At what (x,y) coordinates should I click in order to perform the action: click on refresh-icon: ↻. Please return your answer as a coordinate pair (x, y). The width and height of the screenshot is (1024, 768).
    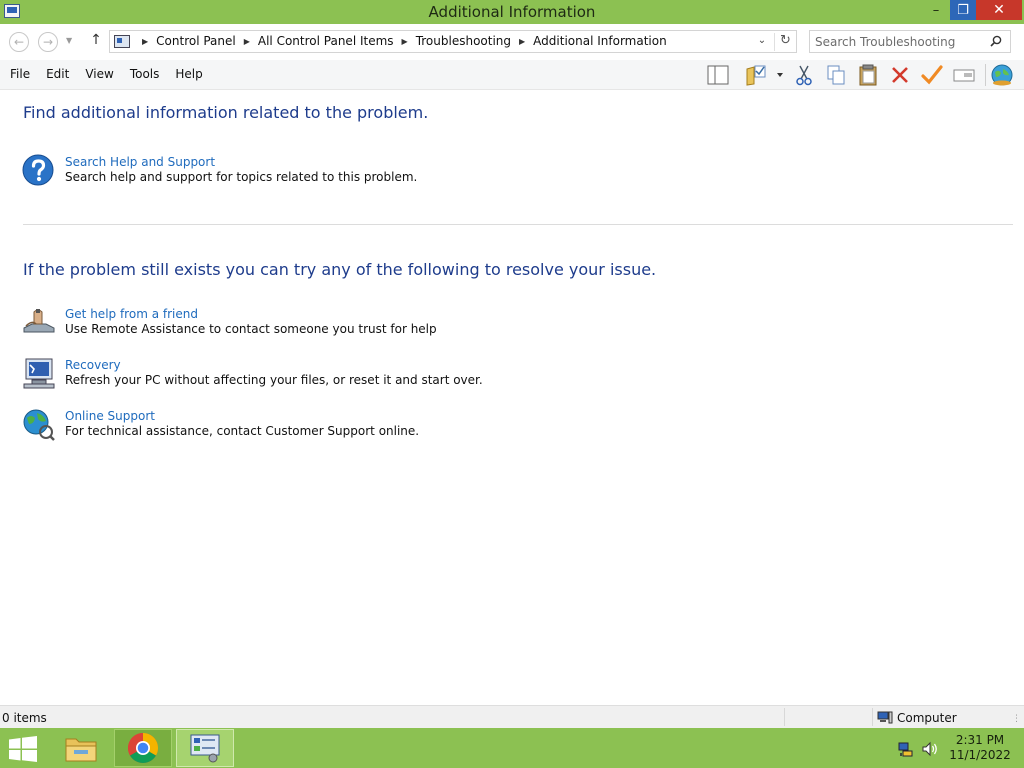
    Looking at the image, I should click on (785, 42).